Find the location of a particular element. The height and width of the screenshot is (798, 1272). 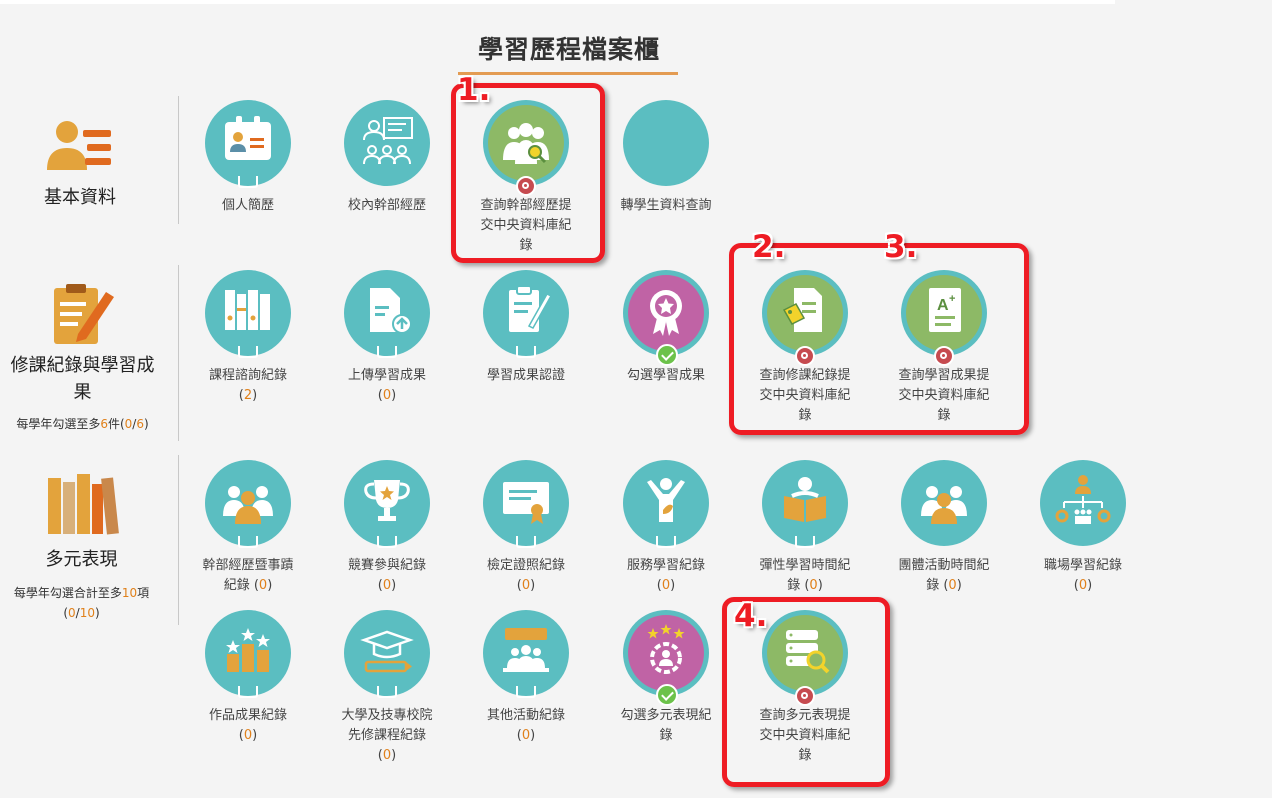

item-competition: 競賽參與紀錄 (0) is located at coordinates (387, 528).